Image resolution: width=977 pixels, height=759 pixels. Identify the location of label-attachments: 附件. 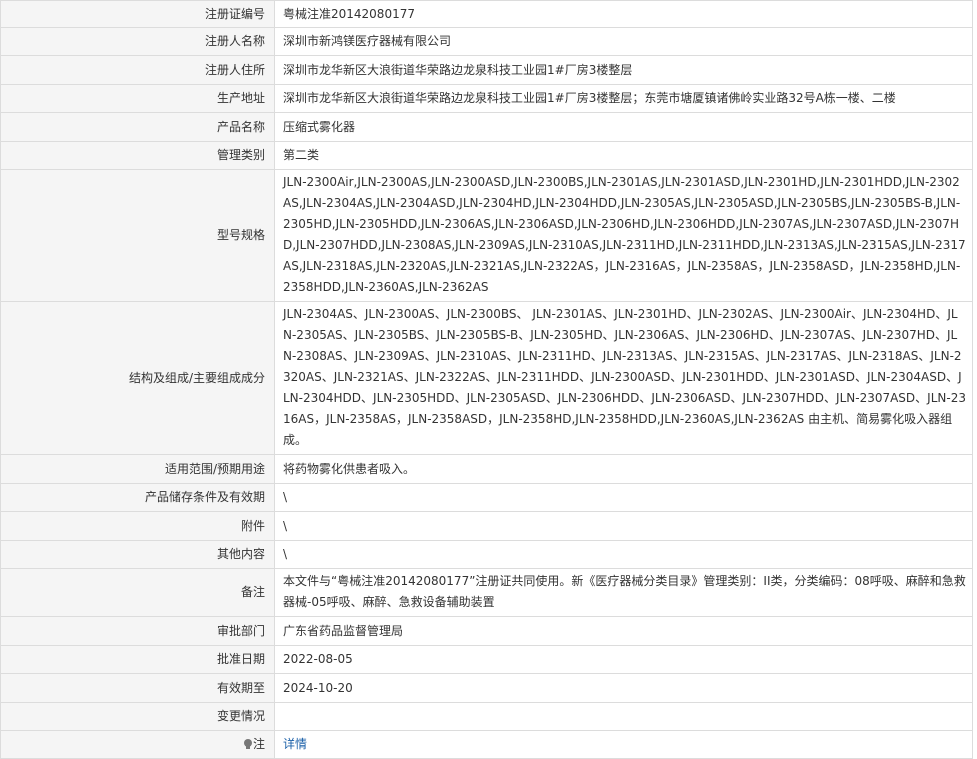
(137, 526).